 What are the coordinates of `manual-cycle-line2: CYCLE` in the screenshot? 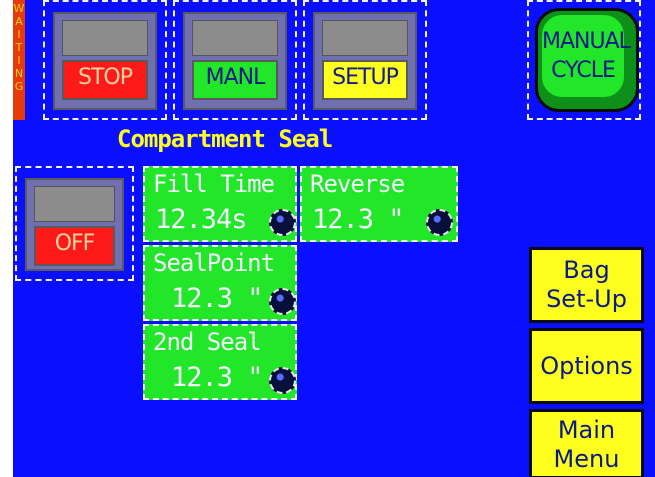 It's located at (583, 70).